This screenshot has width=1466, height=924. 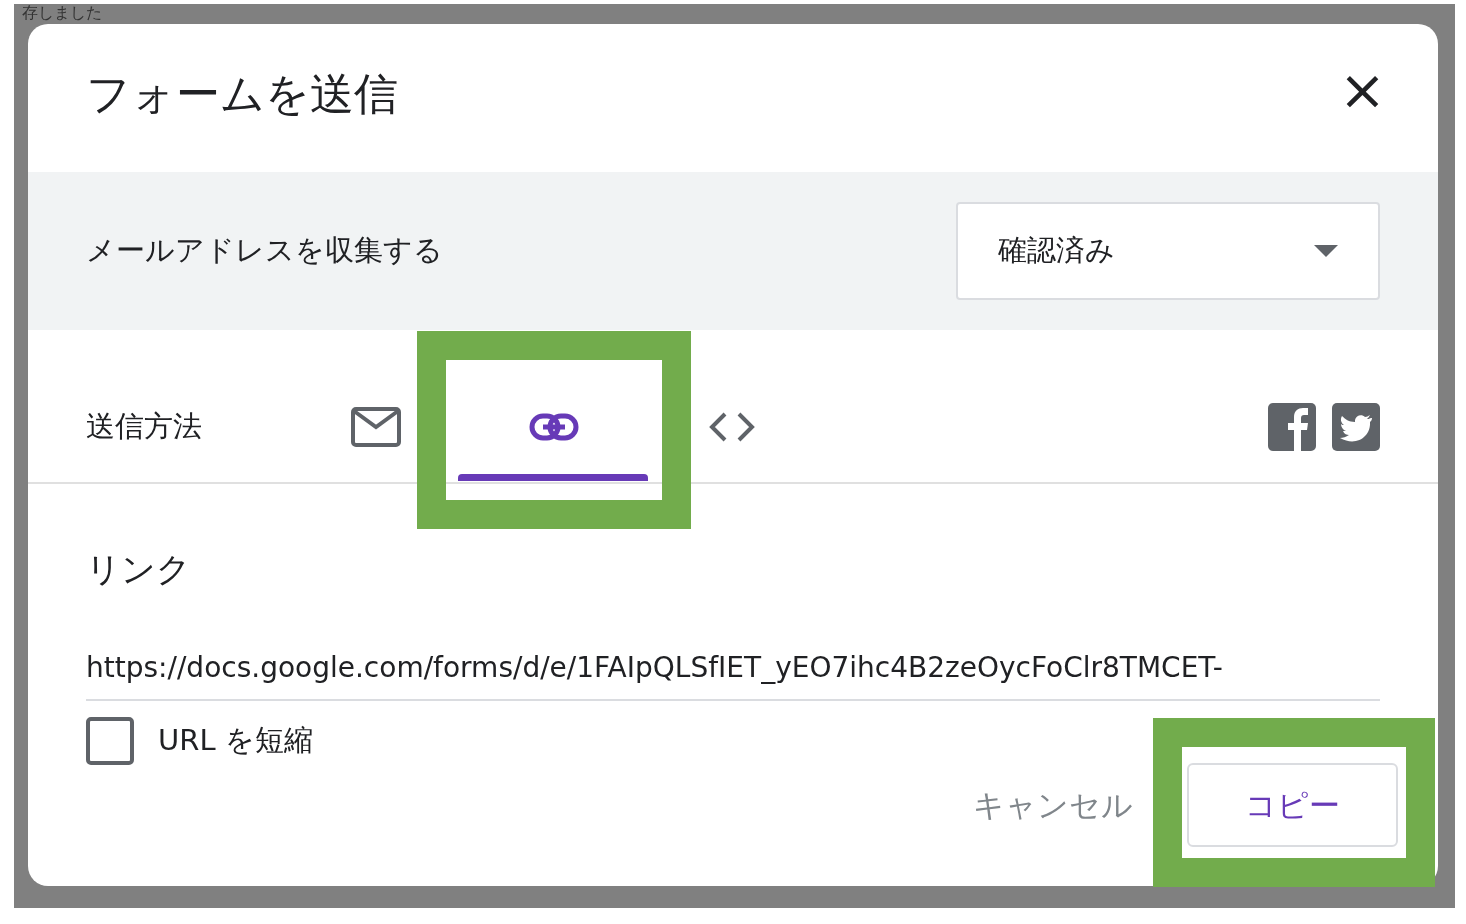 What do you see at coordinates (110, 741) in the screenshot?
I see `shorten-url-checkbox` at bounding box center [110, 741].